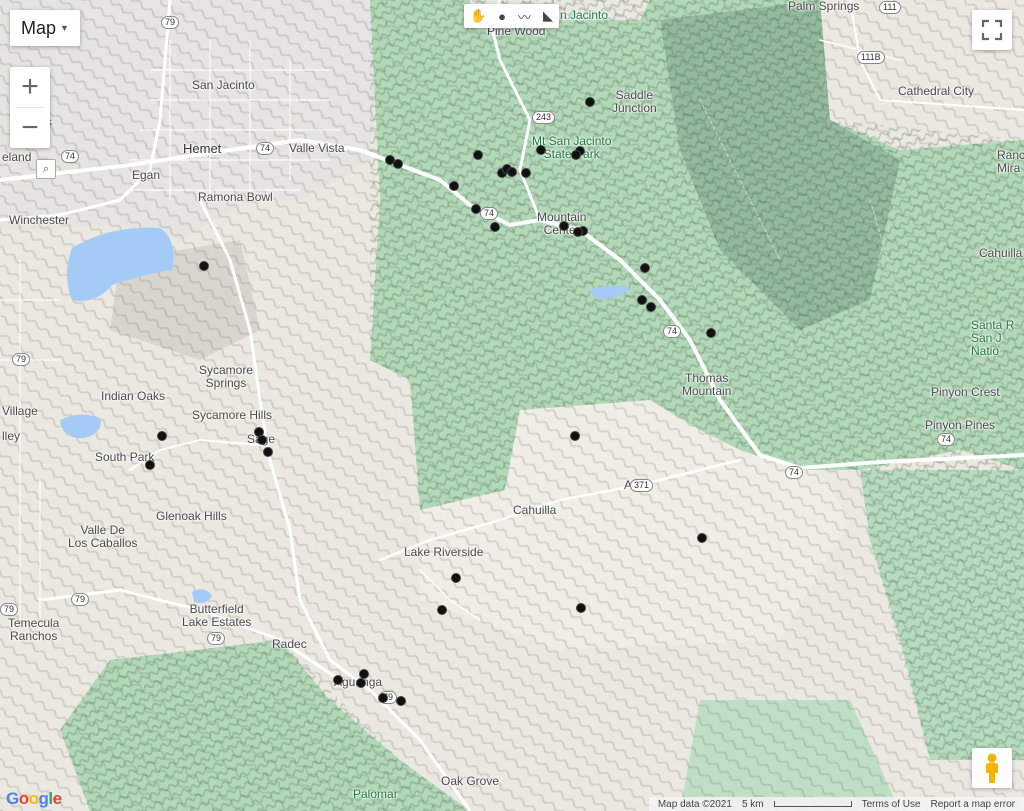 The width and height of the screenshot is (1024, 811). Describe the element at coordinates (103, 536) in the screenshot. I see `place-label-valle-de-los-caballos: Valle De Los Caballos` at that location.